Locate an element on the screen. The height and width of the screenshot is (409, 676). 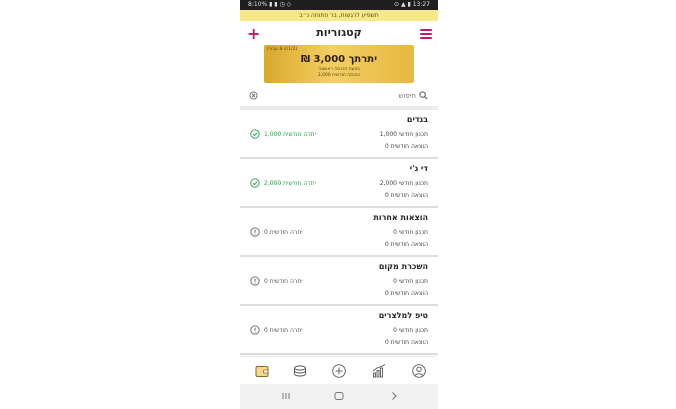
bottom-nav is located at coordinates (339, 370).